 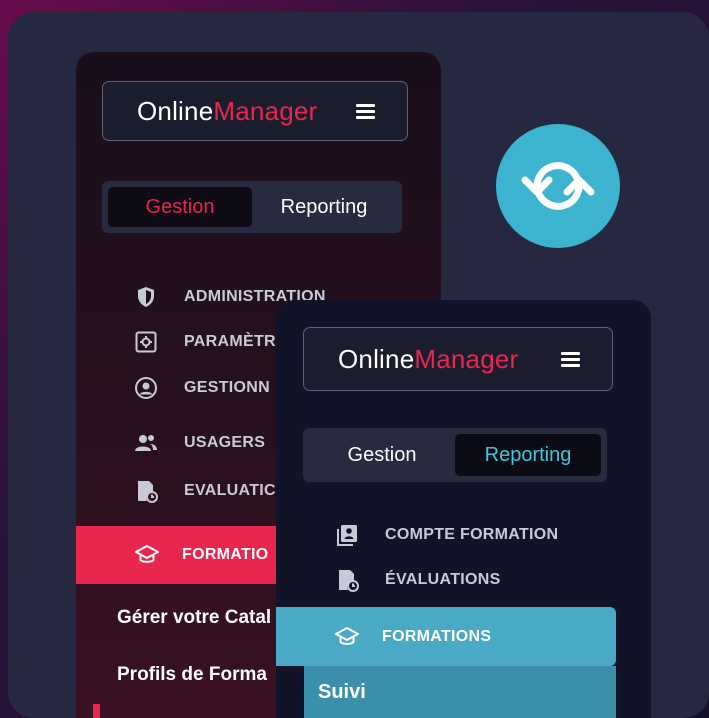 I want to click on menu-item-formations-active: FORMATIONS, so click(x=446, y=636).